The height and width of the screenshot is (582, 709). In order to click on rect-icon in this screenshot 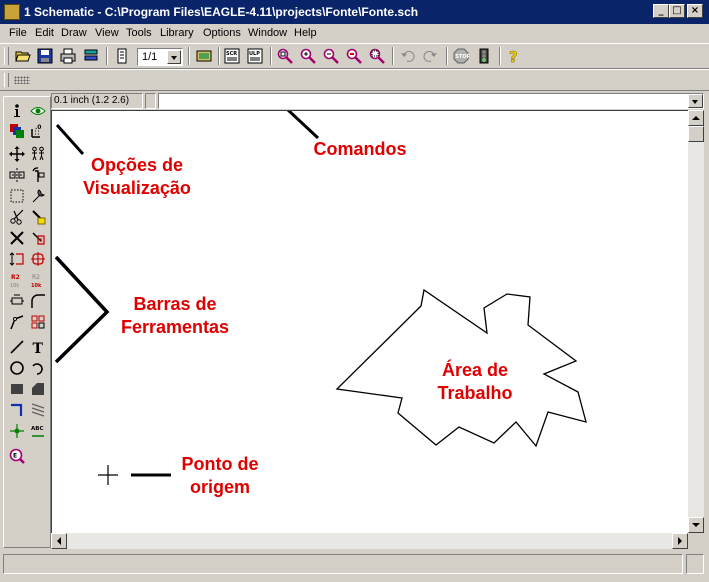, I will do `click(17, 389)`.